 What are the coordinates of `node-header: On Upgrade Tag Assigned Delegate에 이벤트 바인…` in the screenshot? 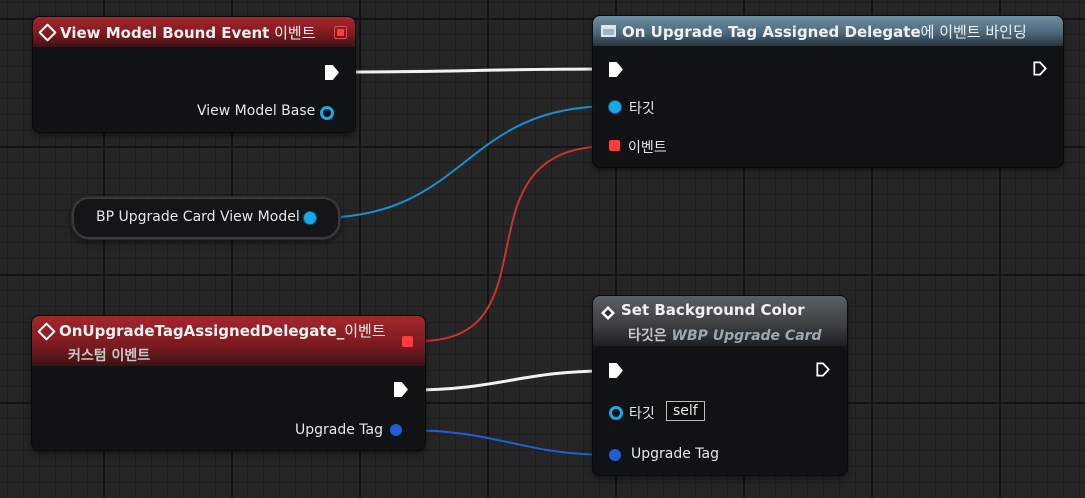 It's located at (828, 31).